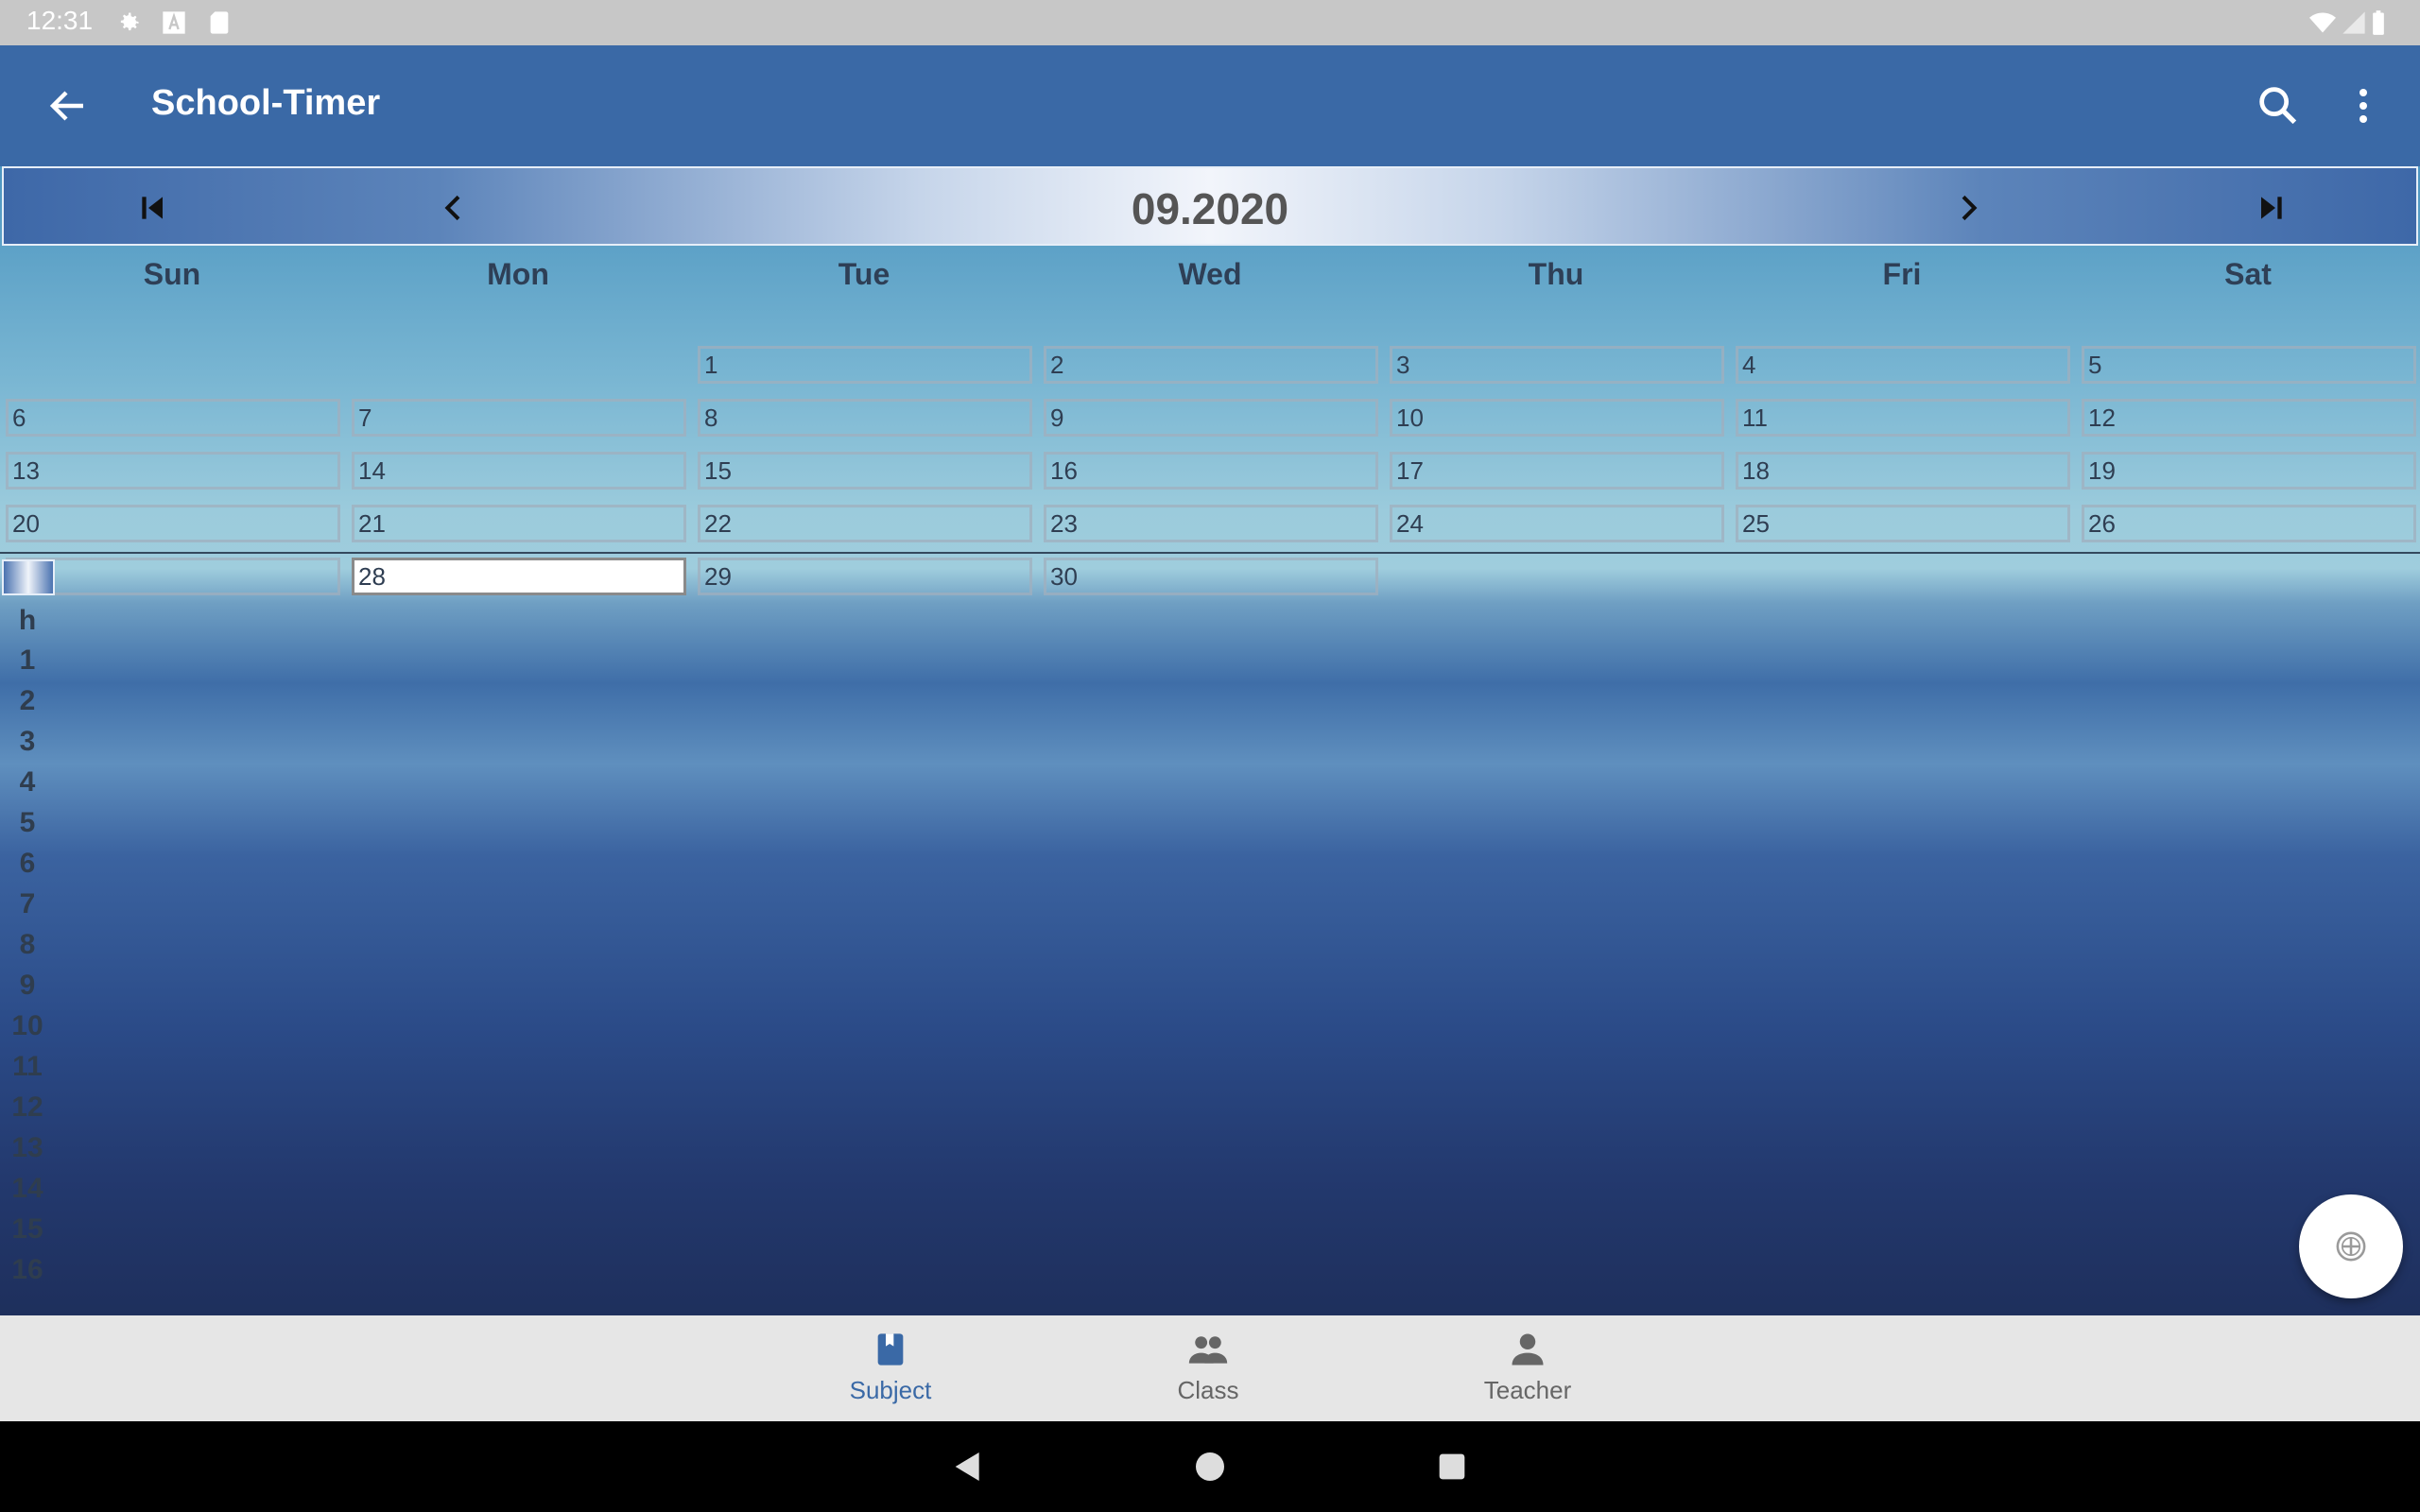  I want to click on person-icon, so click(1528, 1349).